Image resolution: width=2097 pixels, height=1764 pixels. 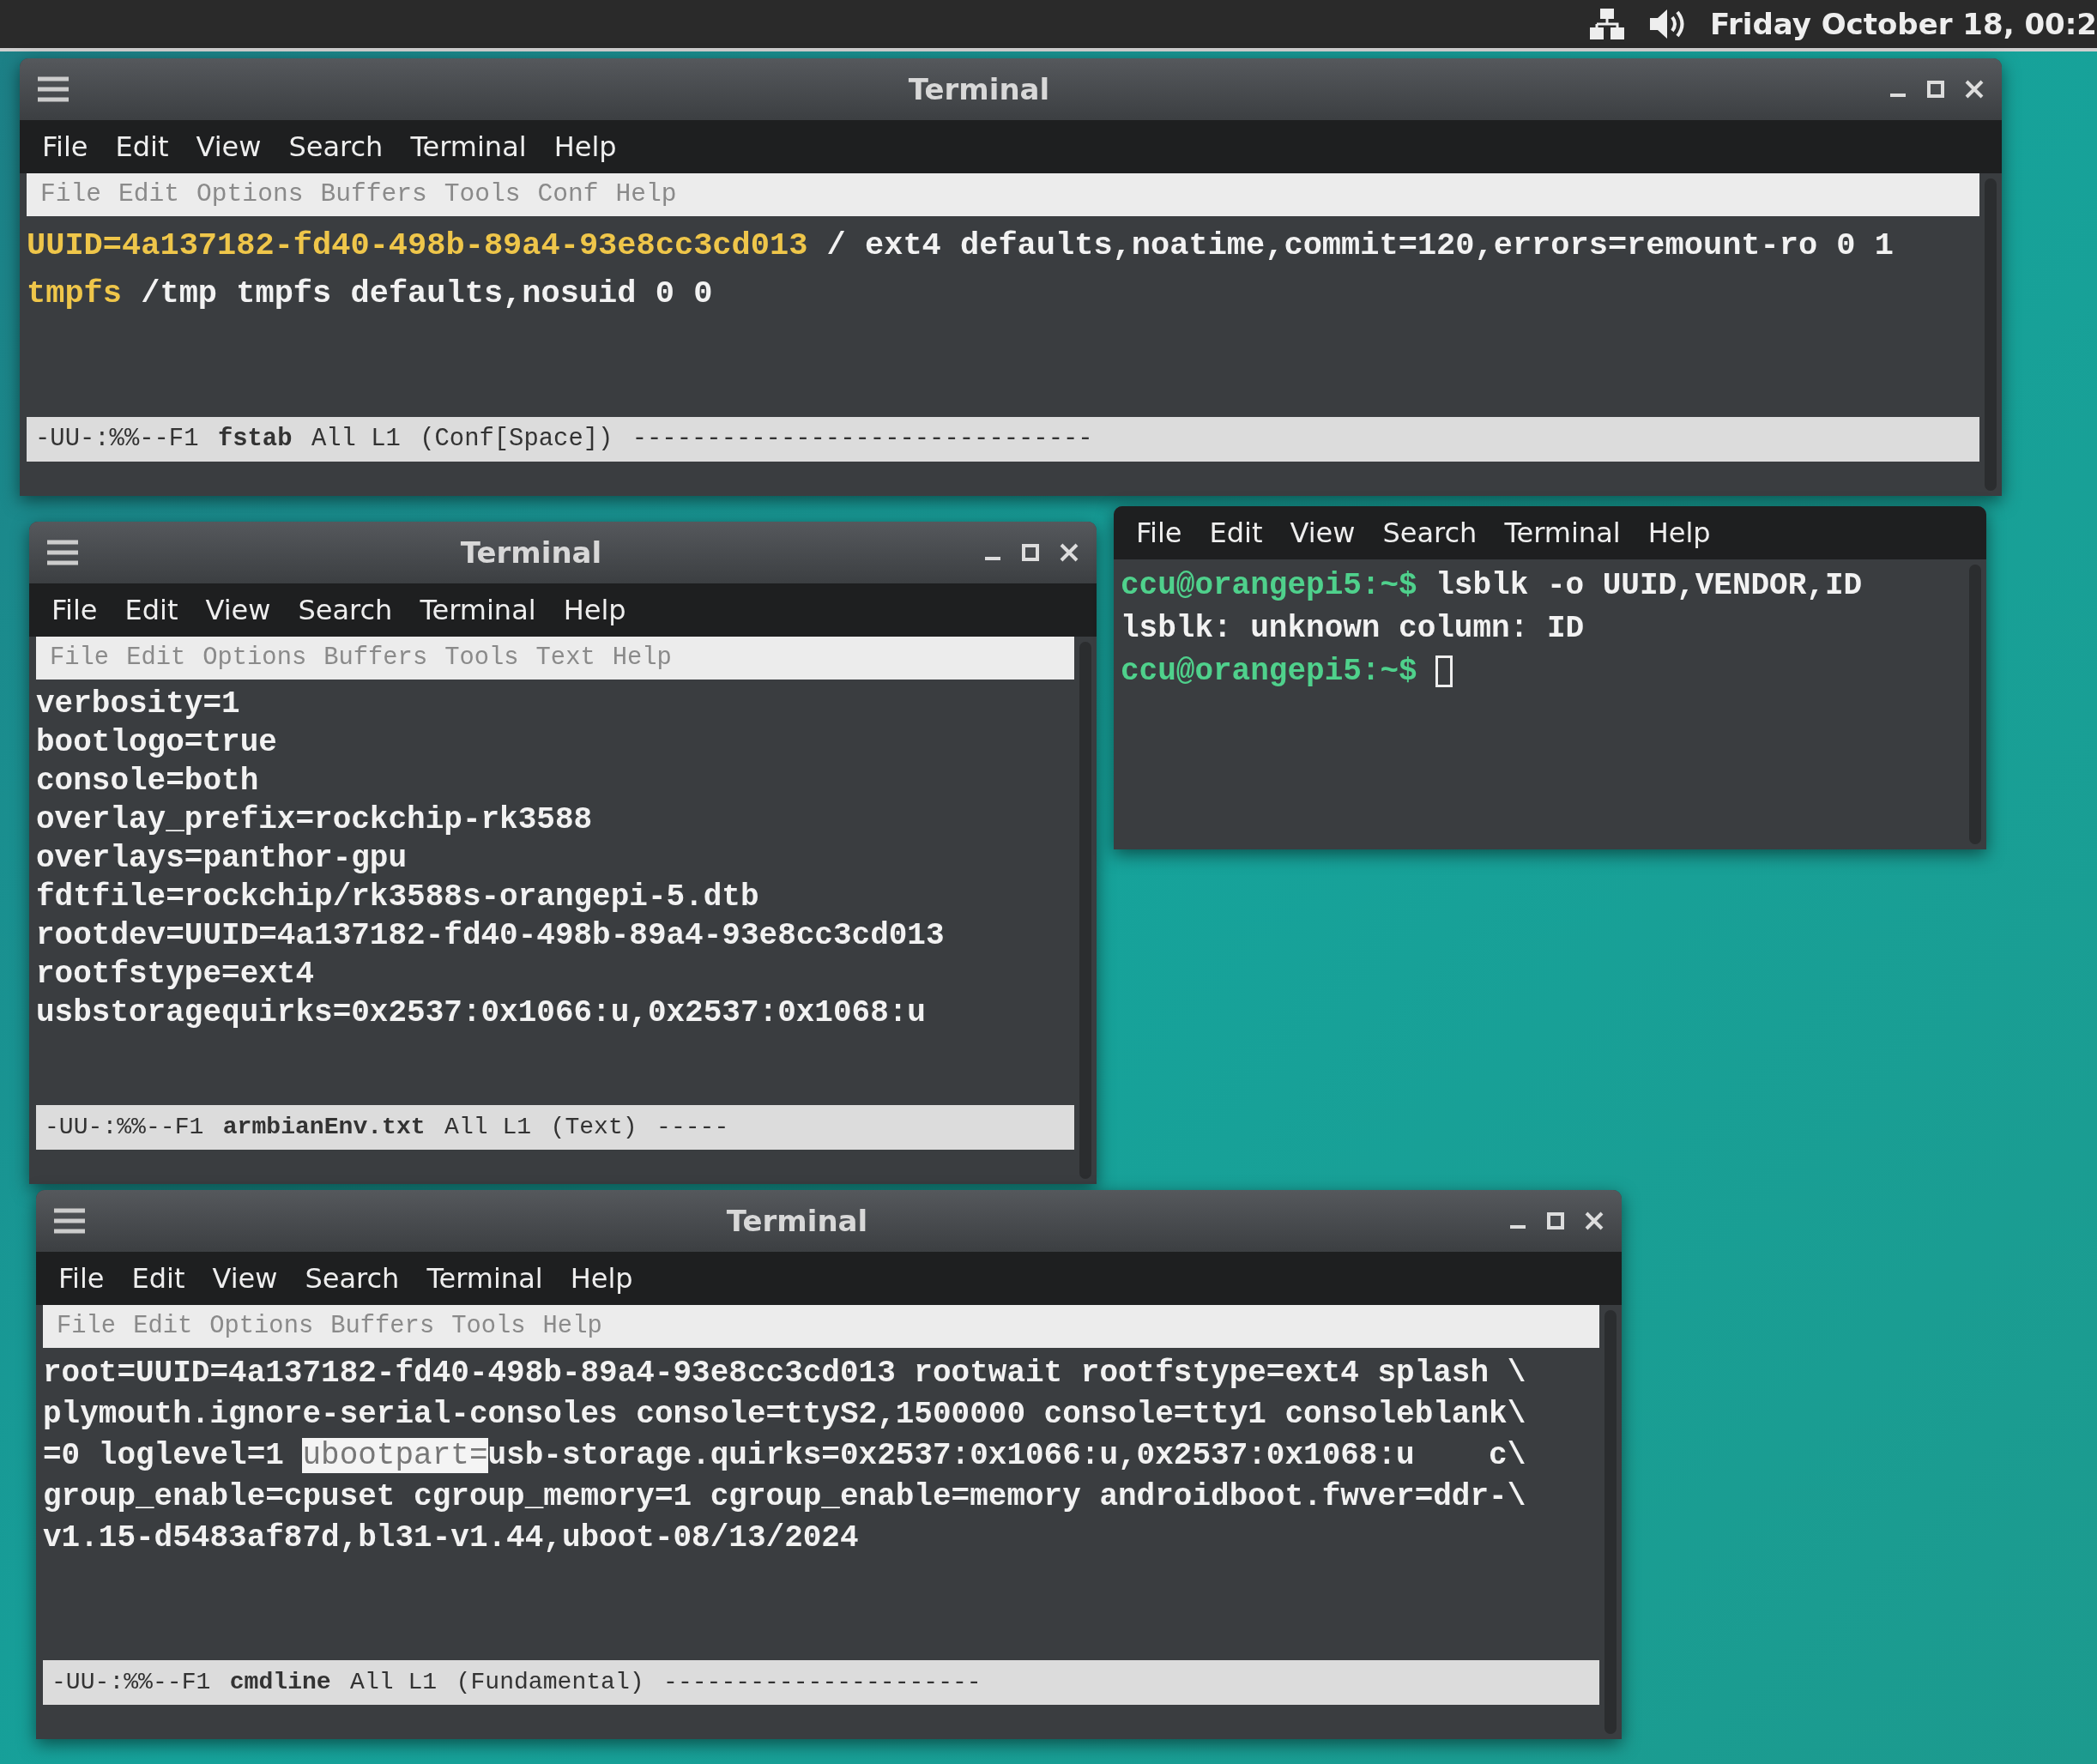 I want to click on major-mode: (Text), so click(x=594, y=1127).